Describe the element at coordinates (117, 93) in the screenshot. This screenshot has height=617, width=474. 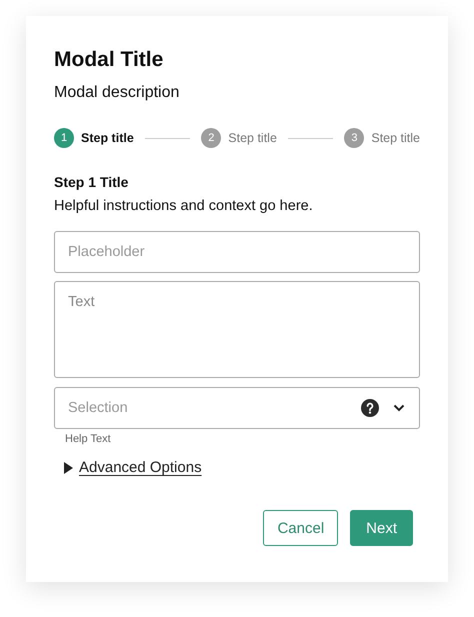
I see `modal-description: Modal description` at that location.